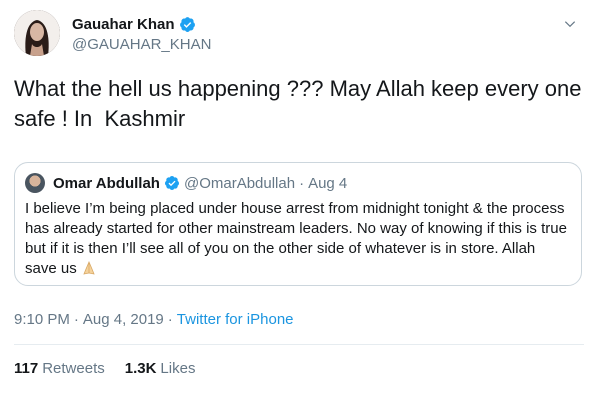 This screenshot has height=393, width=598. I want to click on author-handle: @GAUAHAR_KHAN, so click(141, 44).